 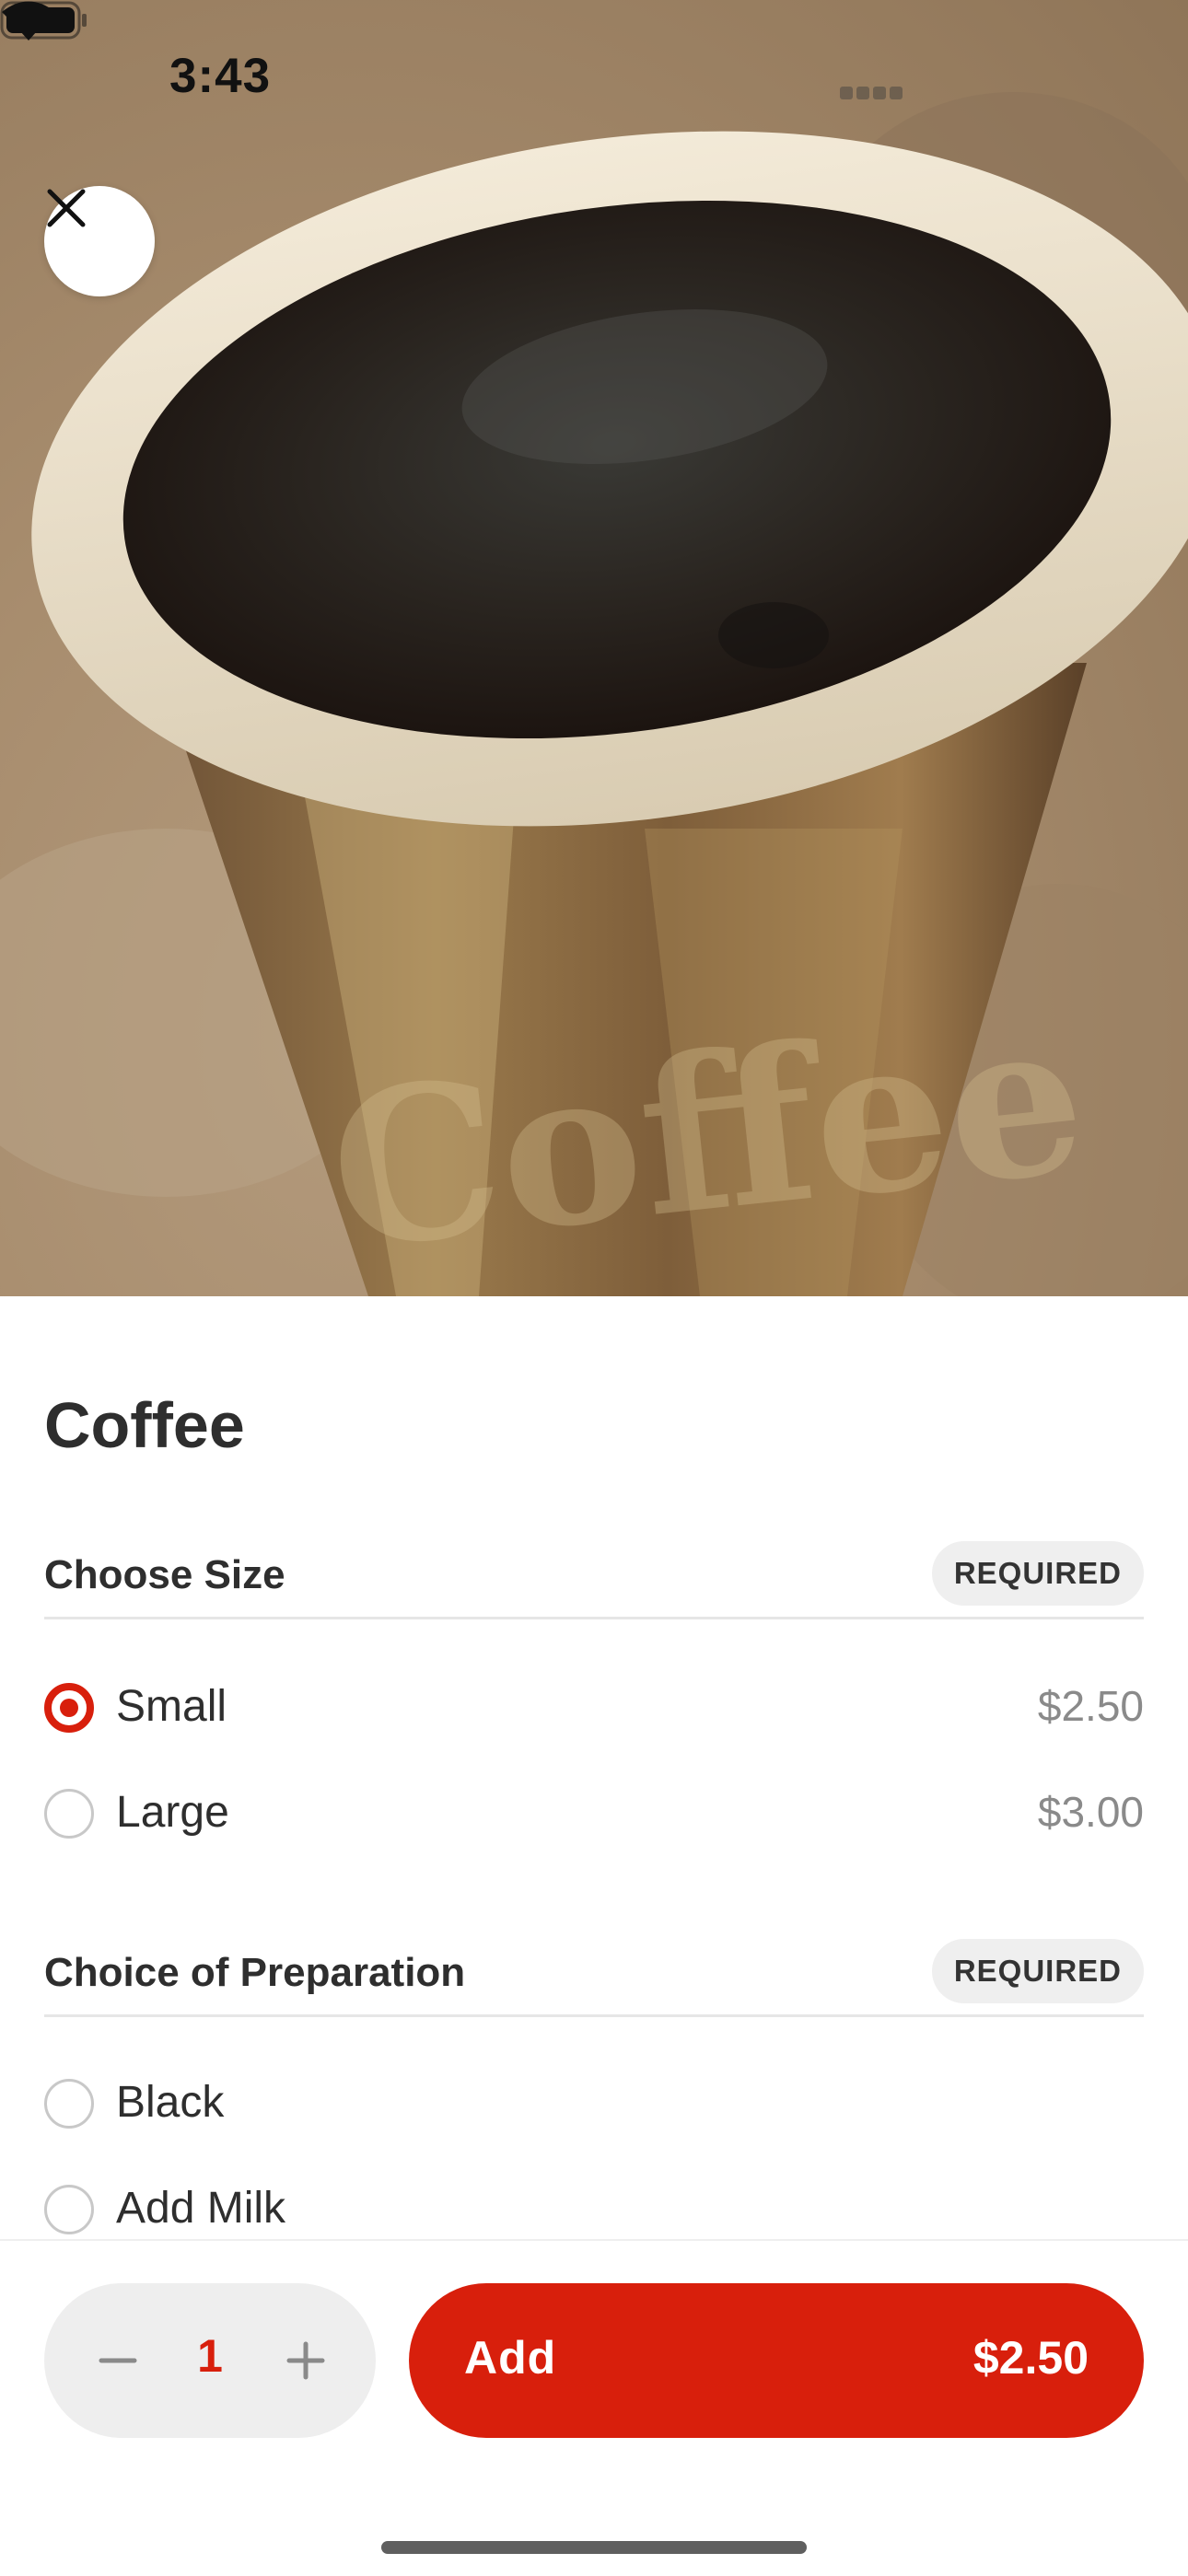 I want to click on plus-icon, so click(x=305, y=2360).